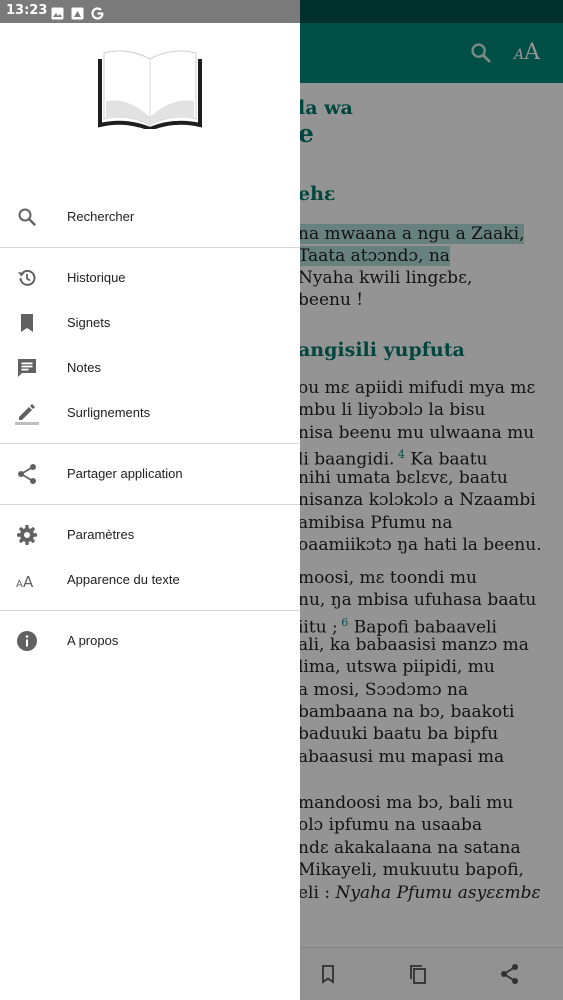 The width and height of the screenshot is (563, 1000). What do you see at coordinates (150, 217) in the screenshot?
I see `menu-item-search: Rechercher` at bounding box center [150, 217].